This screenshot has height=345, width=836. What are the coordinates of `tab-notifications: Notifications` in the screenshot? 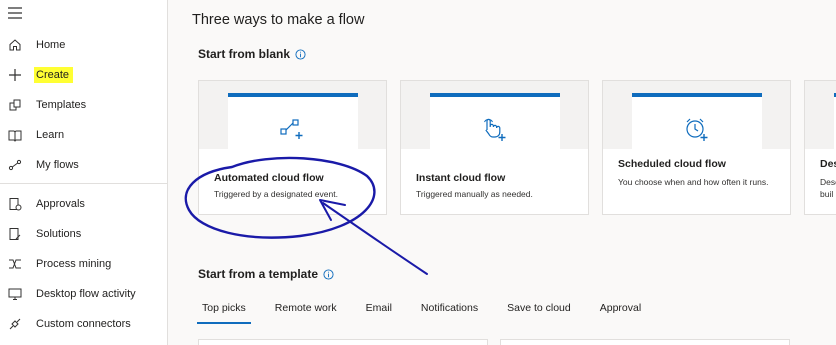 It's located at (449, 313).